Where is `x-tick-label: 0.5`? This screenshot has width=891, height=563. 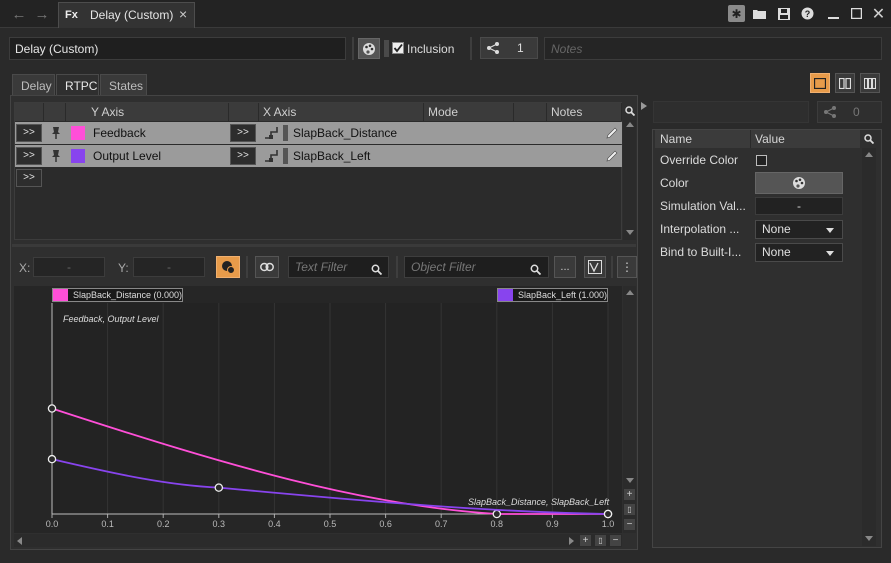
x-tick-label: 0.5 is located at coordinates (330, 524).